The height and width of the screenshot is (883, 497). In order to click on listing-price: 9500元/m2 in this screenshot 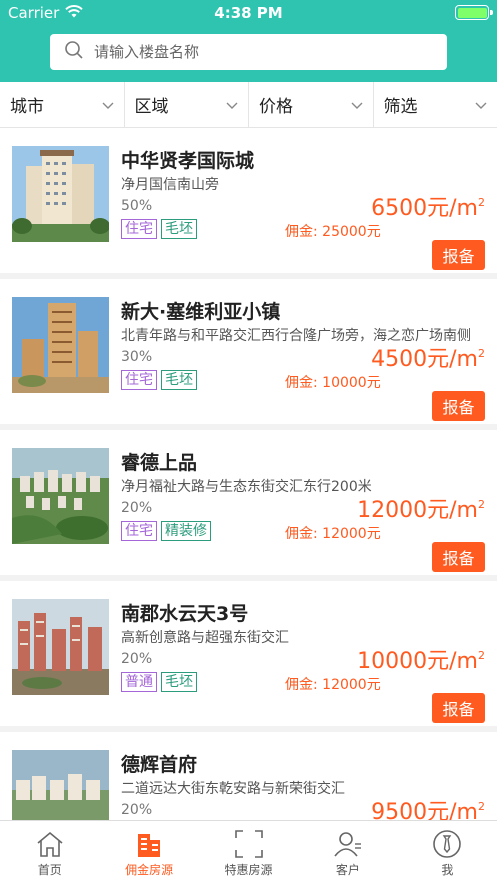, I will do `click(428, 807)`.